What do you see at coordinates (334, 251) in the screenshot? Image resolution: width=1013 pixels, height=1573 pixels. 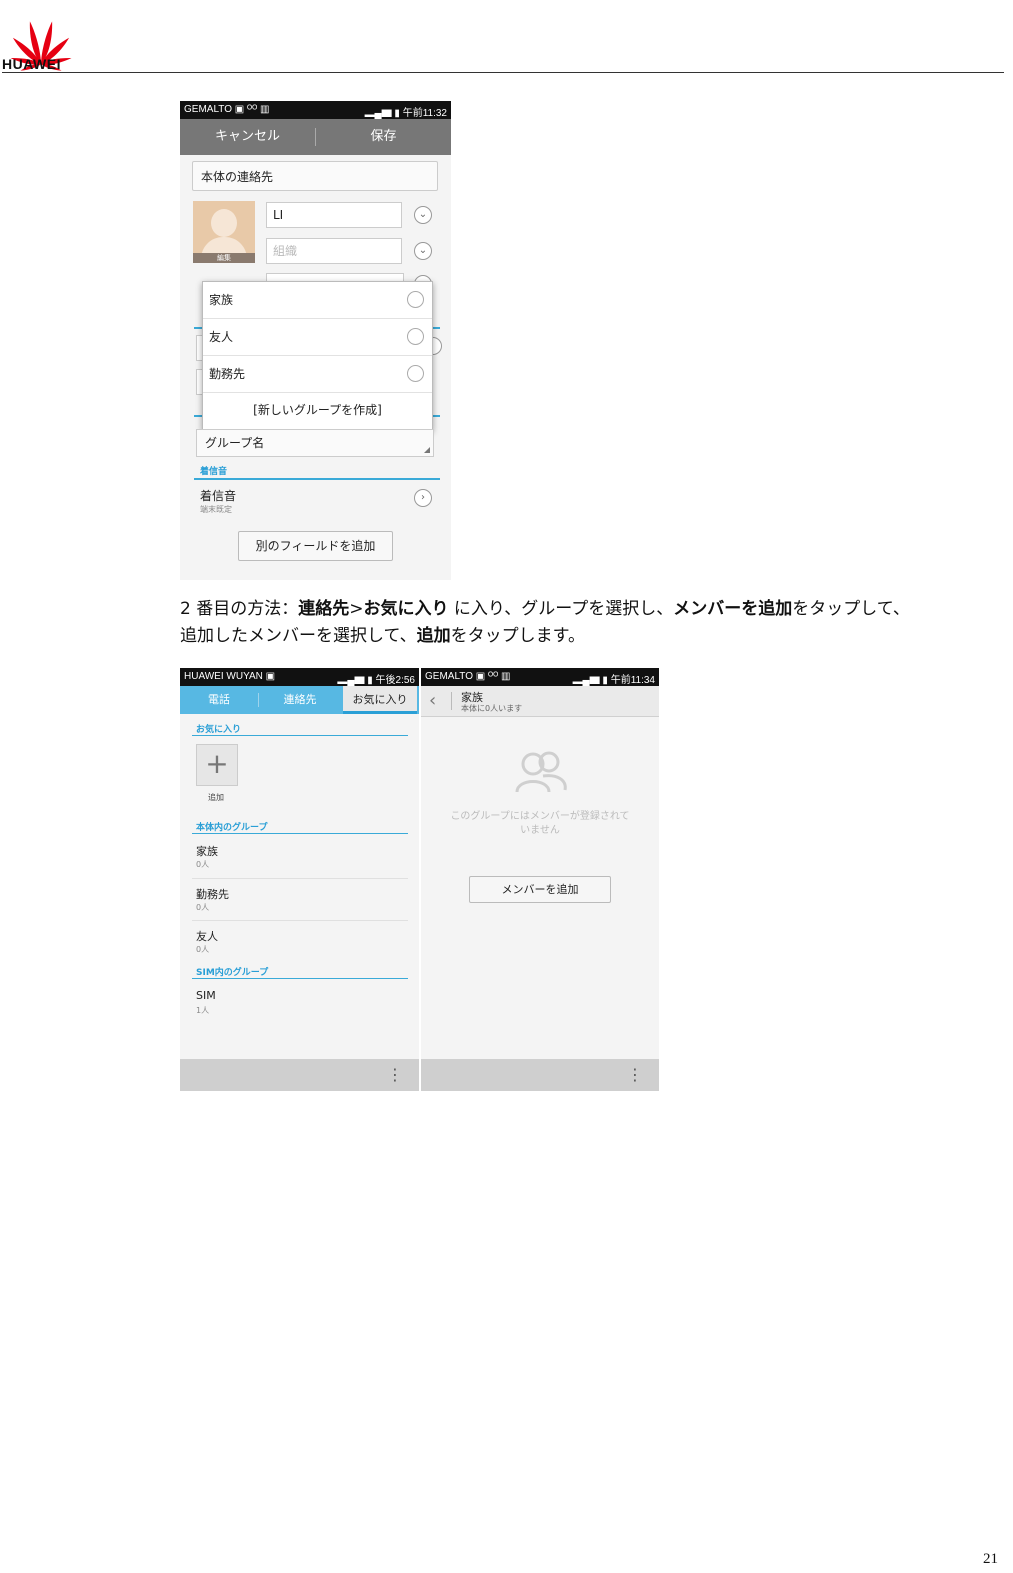 I see `organization-input: 組織` at bounding box center [334, 251].